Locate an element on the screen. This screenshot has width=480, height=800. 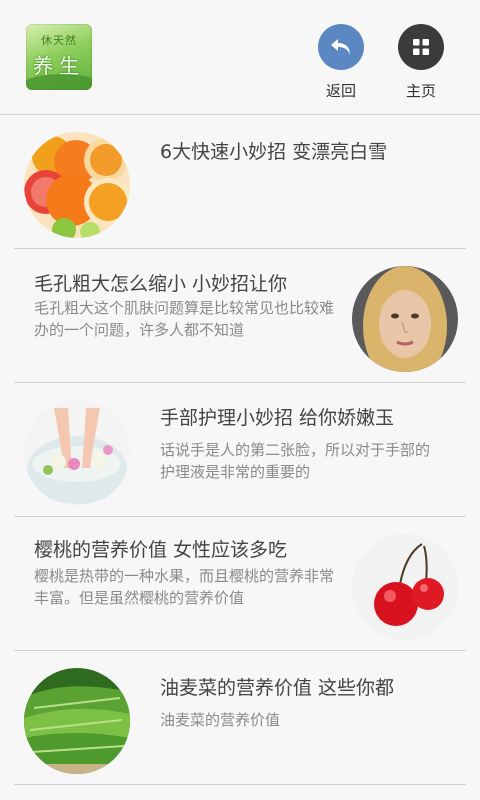
article-title: 手部护理小妙招 给你娇嫩玉 is located at coordinates (277, 418).